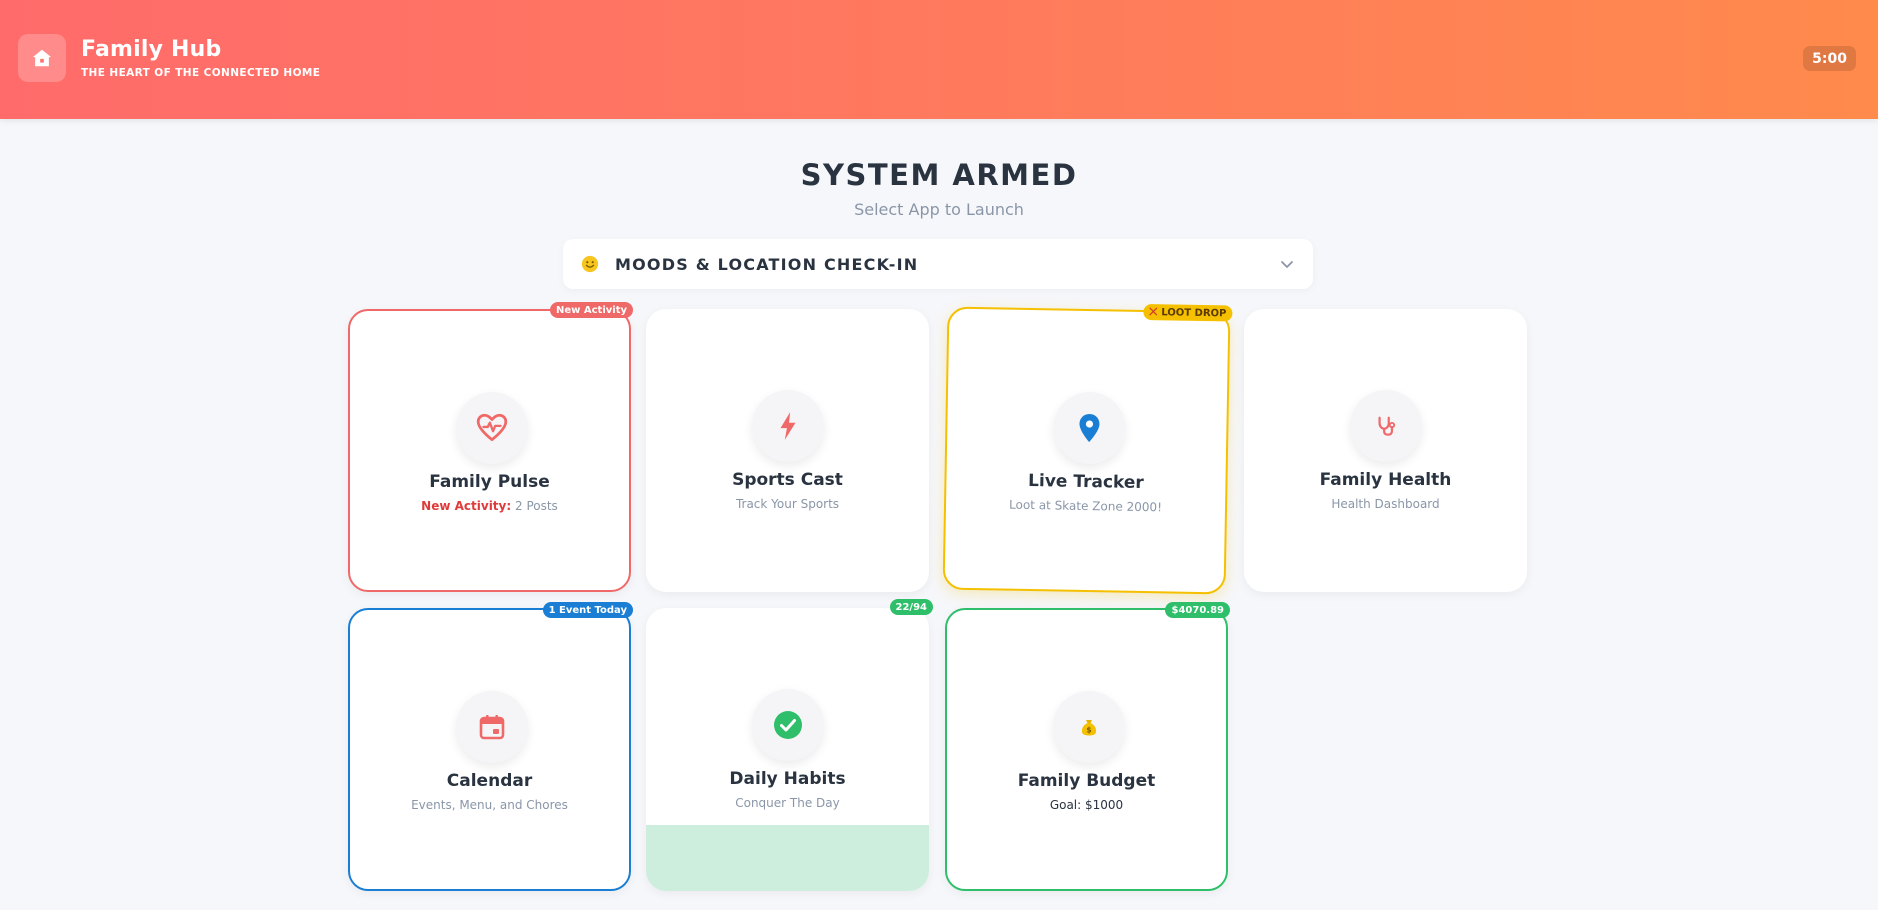 This screenshot has height=910, width=1878. Describe the element at coordinates (767, 264) in the screenshot. I see `mood-checkin-label: MOODS & LOCATION CHECK-IN` at that location.